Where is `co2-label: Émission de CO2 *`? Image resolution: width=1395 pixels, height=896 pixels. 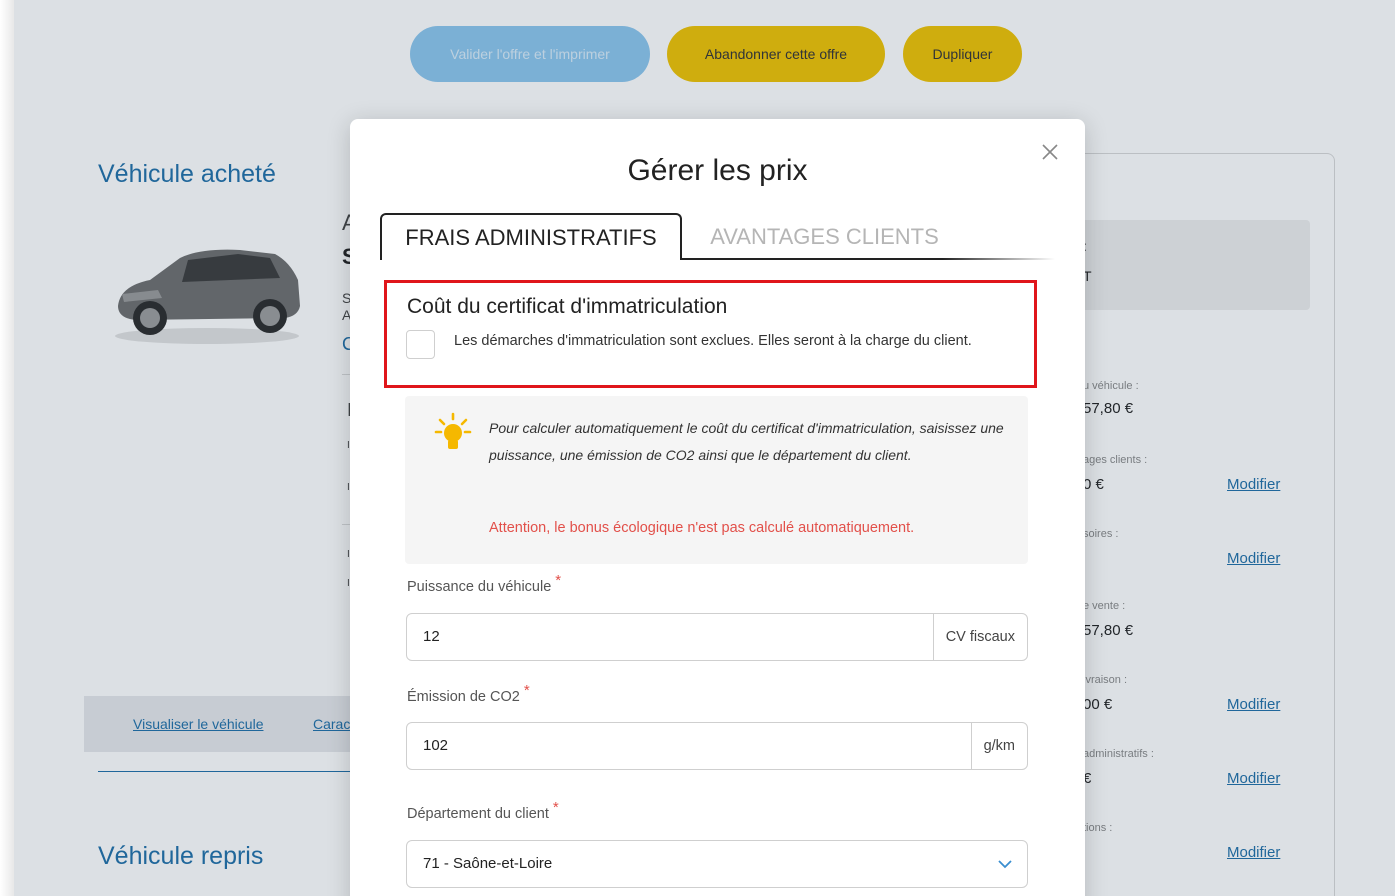
co2-label: Émission de CO2 * is located at coordinates (468, 693).